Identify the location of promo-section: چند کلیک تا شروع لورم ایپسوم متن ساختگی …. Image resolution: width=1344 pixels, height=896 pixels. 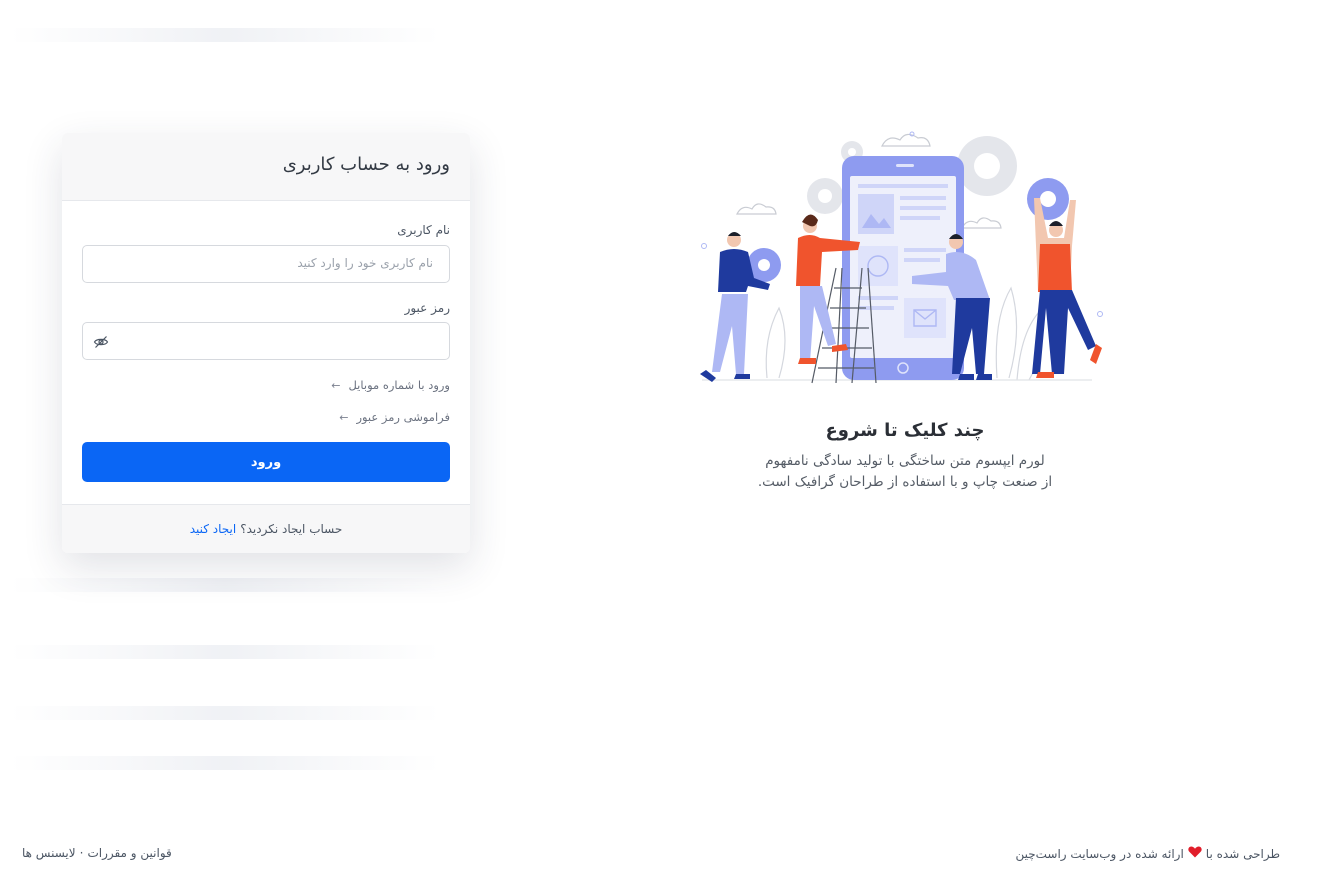
(905, 456).